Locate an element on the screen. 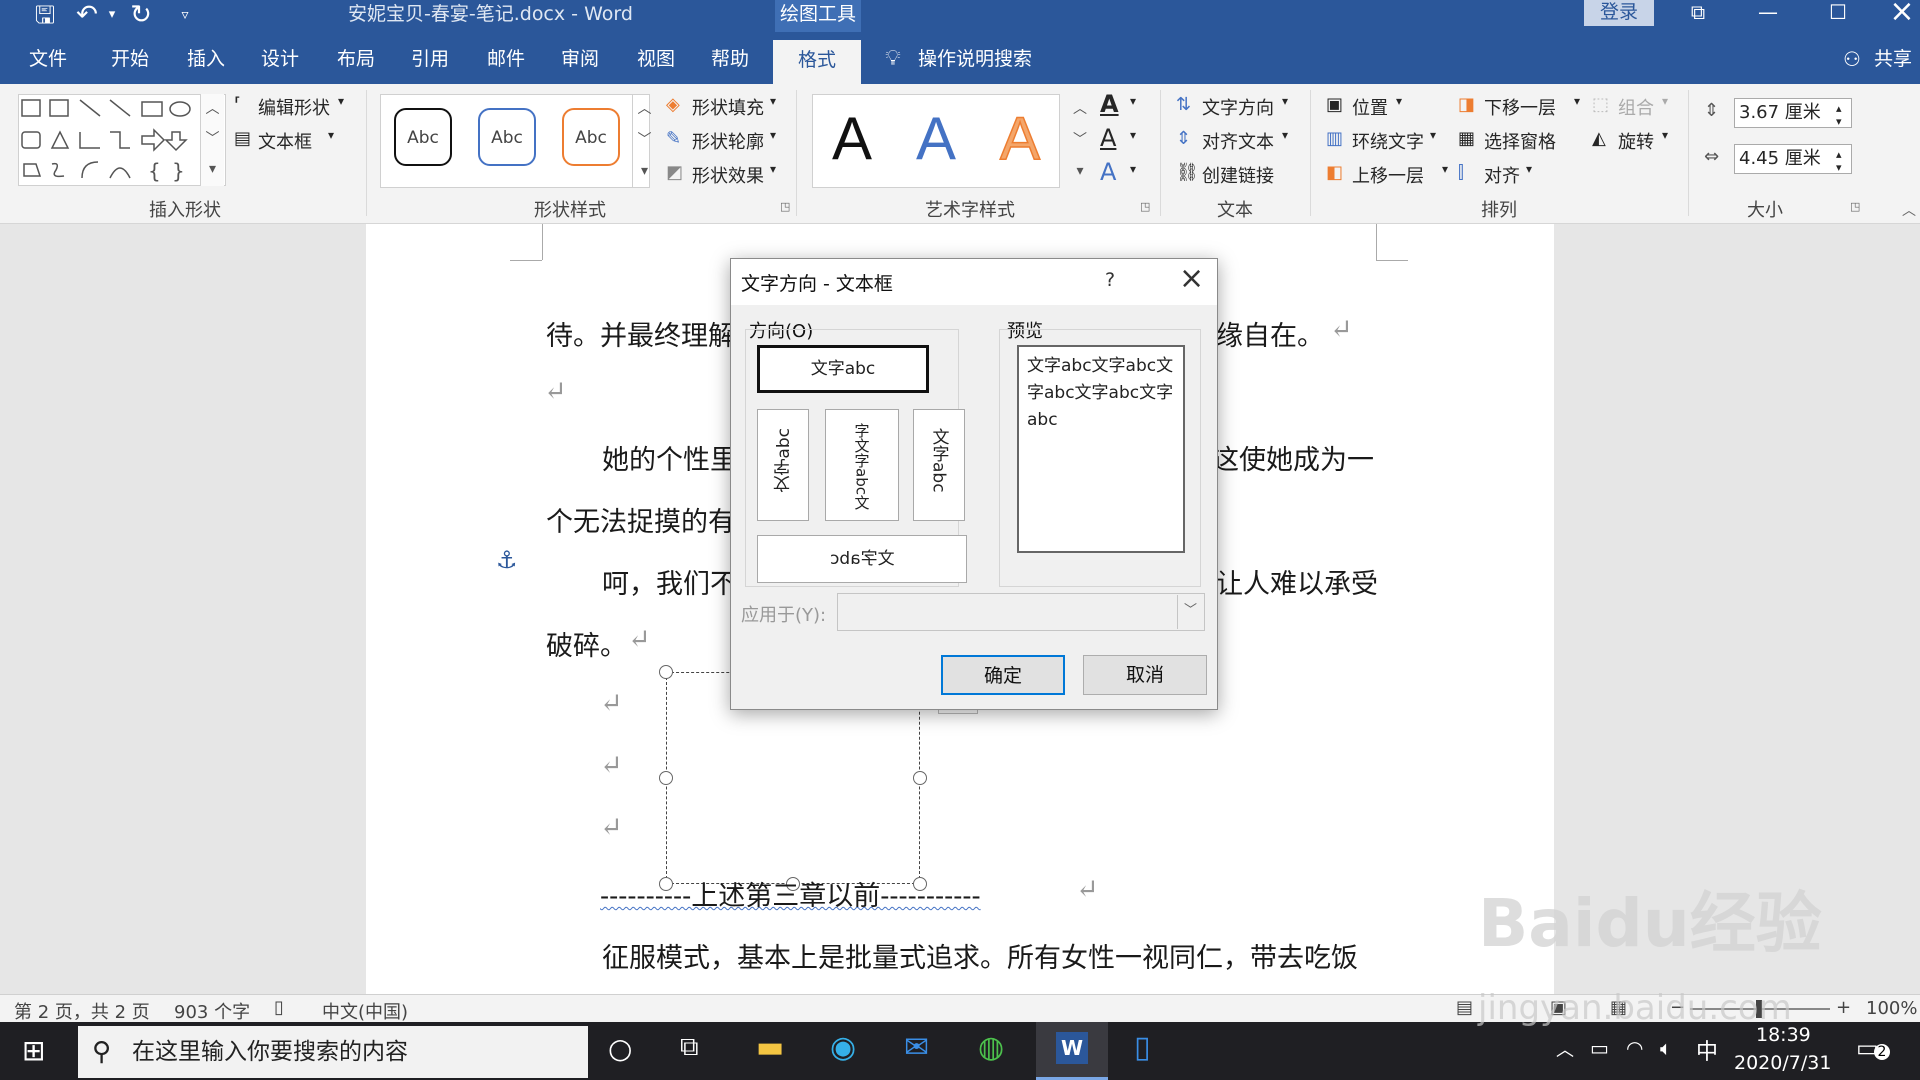 Image resolution: width=1920 pixels, height=1080 pixels. tab-layout: 布局 is located at coordinates (356, 59).